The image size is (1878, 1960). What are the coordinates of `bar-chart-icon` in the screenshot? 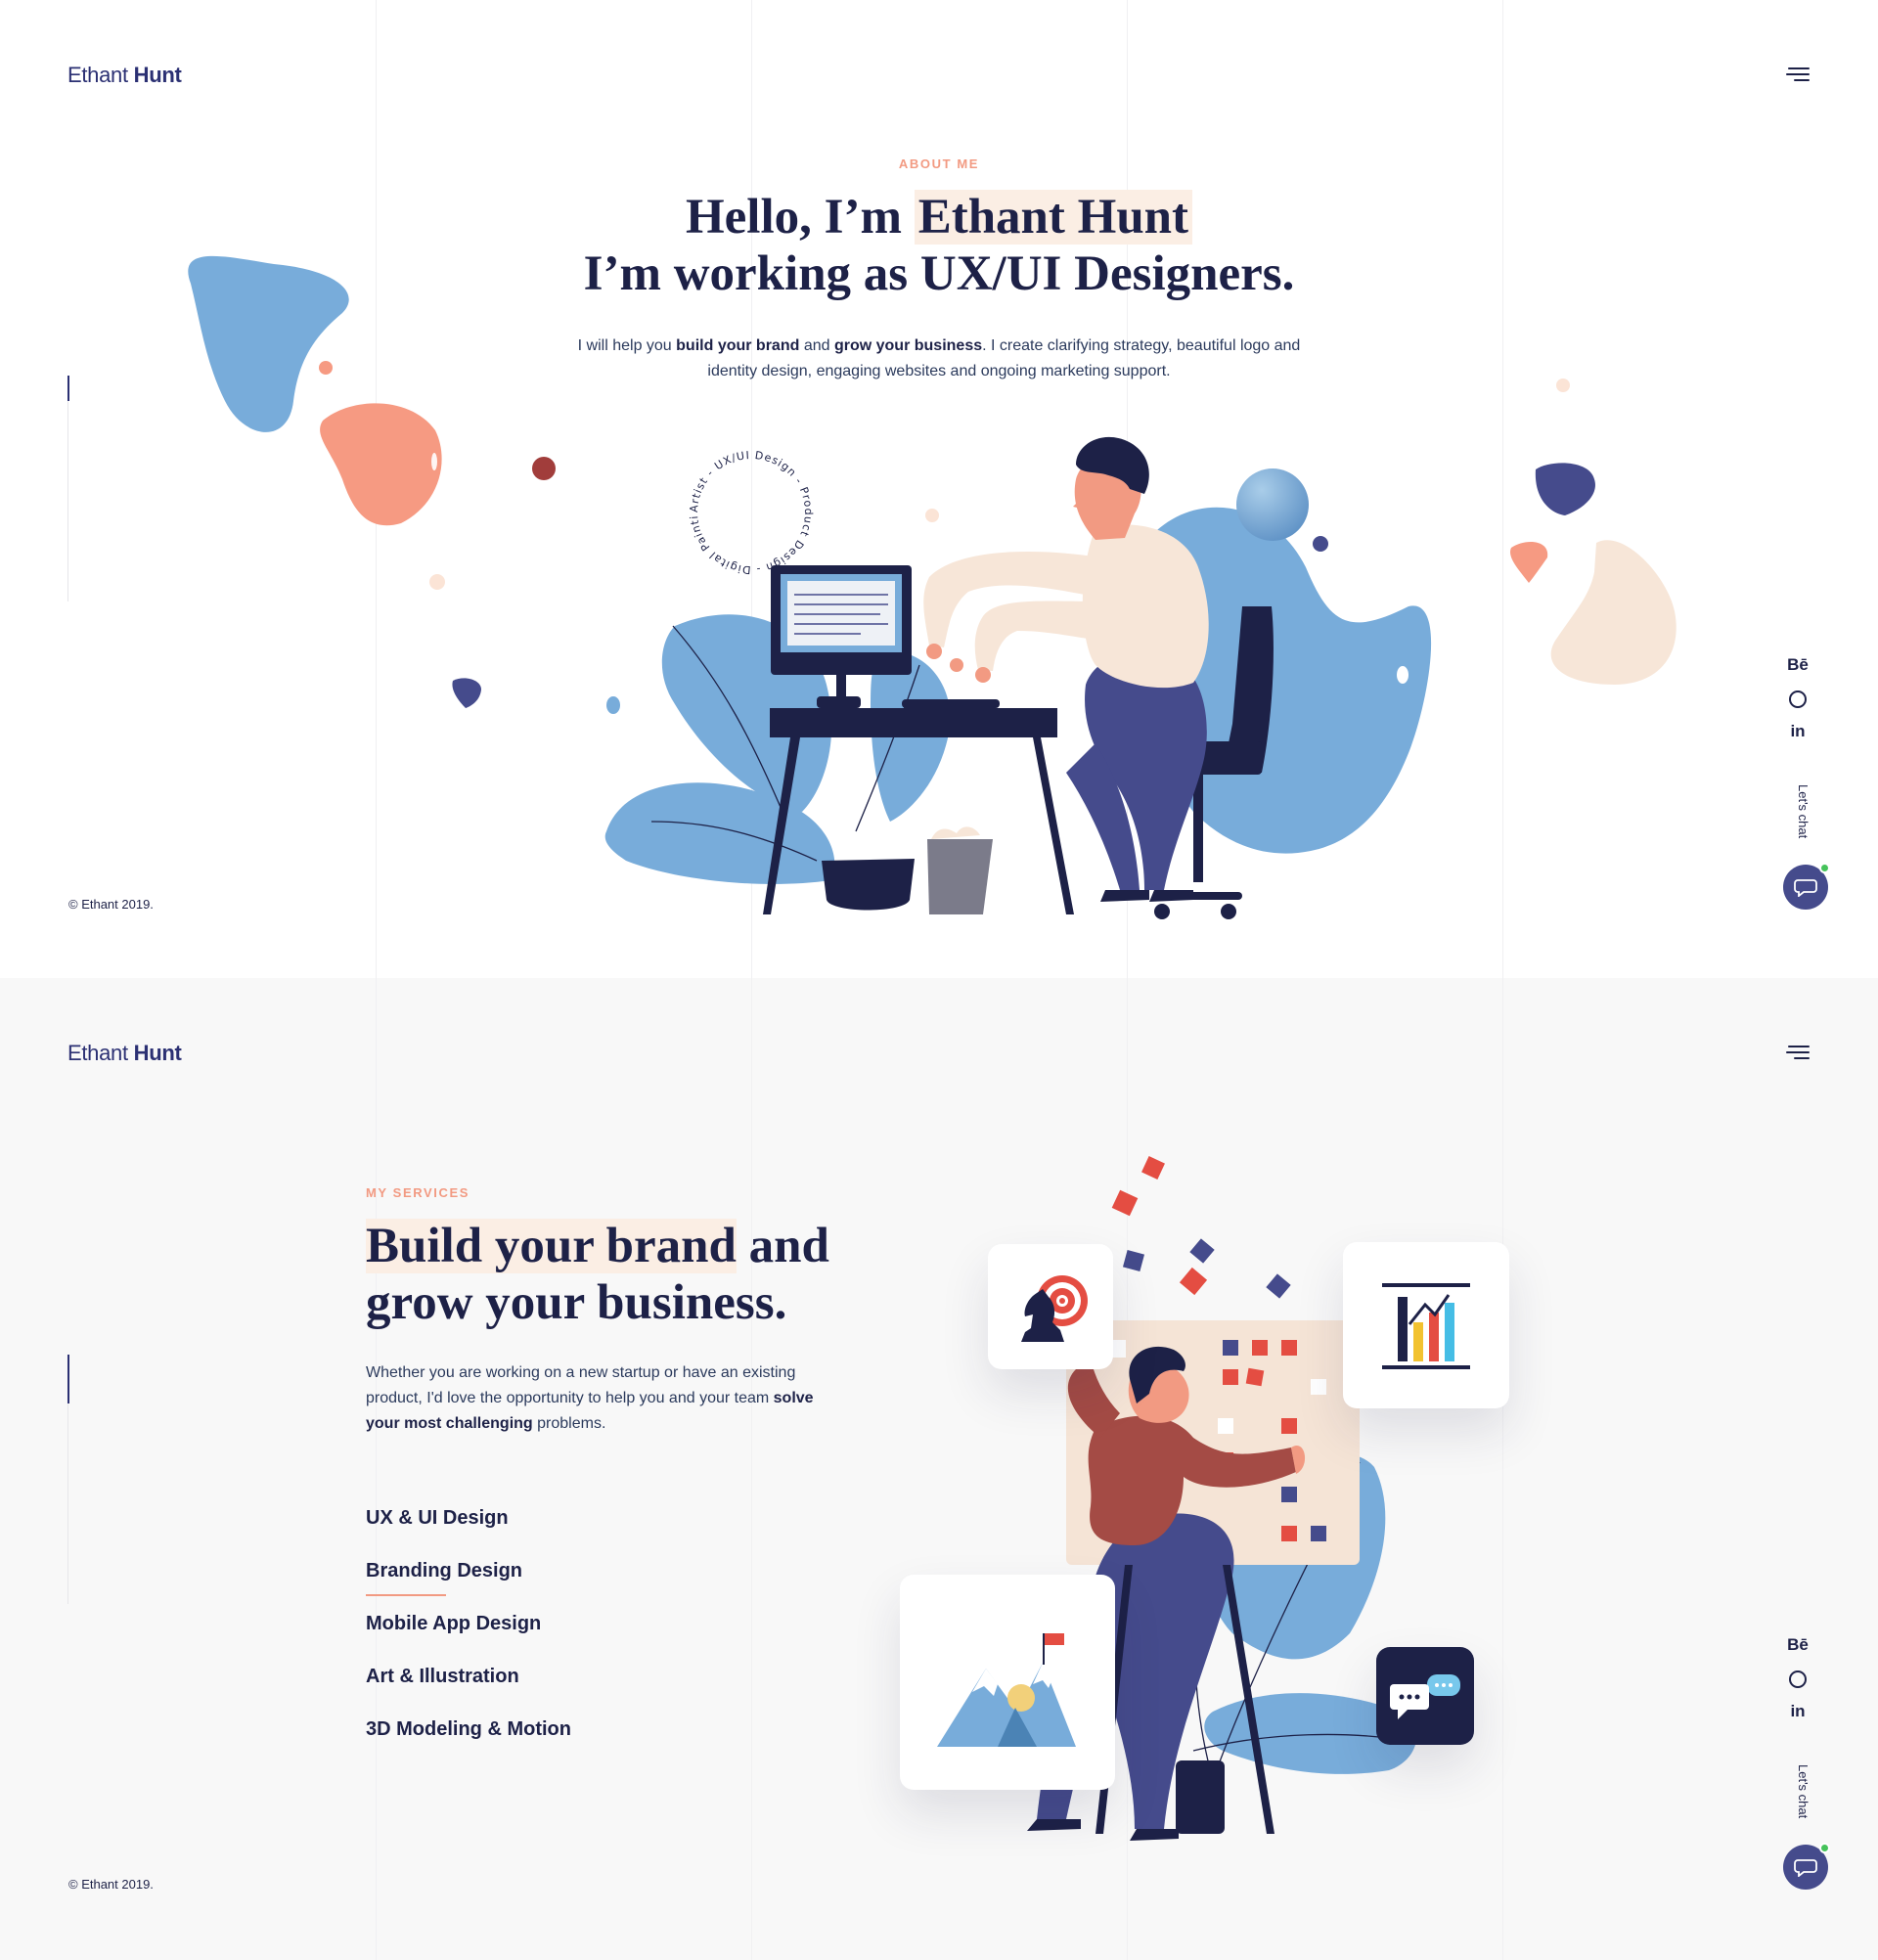 It's located at (1426, 1326).